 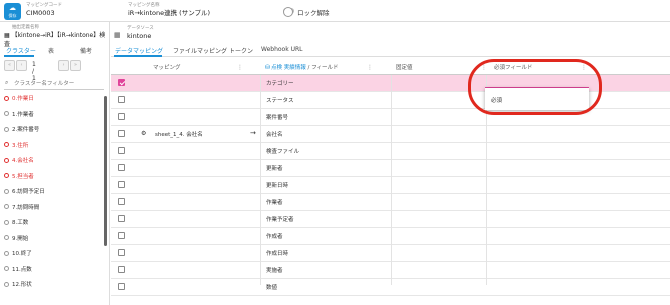 What do you see at coordinates (86, 50) in the screenshot?
I see `tab-notes: 備考` at bounding box center [86, 50].